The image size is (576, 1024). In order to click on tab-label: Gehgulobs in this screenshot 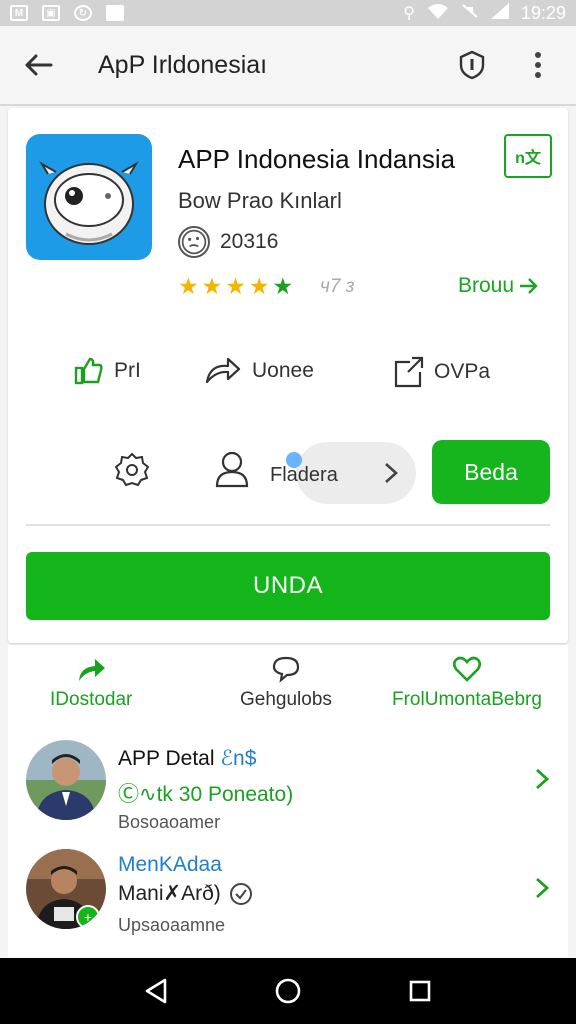, I will do `click(286, 699)`.